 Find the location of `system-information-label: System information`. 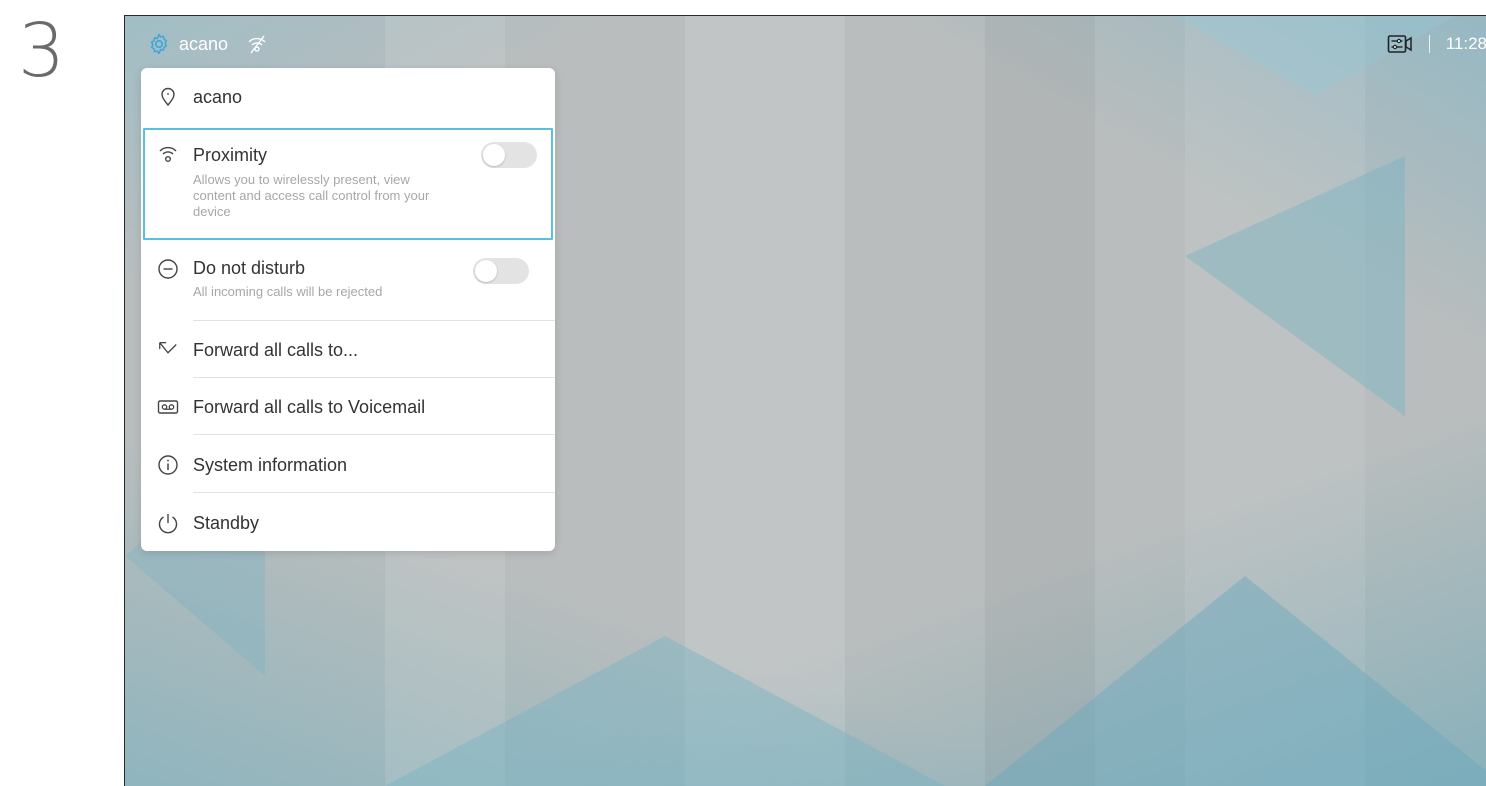

system-information-label: System information is located at coordinates (270, 465).